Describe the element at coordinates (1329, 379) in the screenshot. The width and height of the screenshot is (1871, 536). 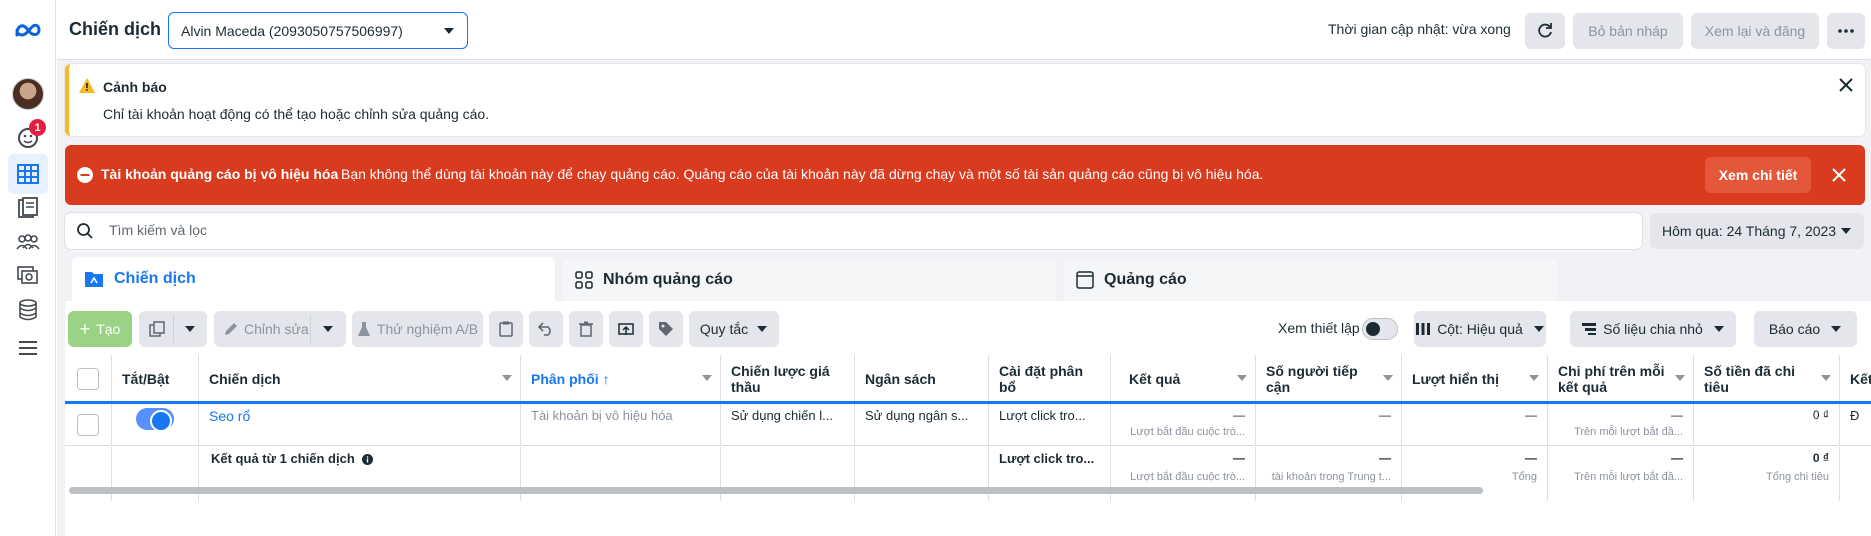
I see `column-header-reach: Số người tiếp cận` at that location.